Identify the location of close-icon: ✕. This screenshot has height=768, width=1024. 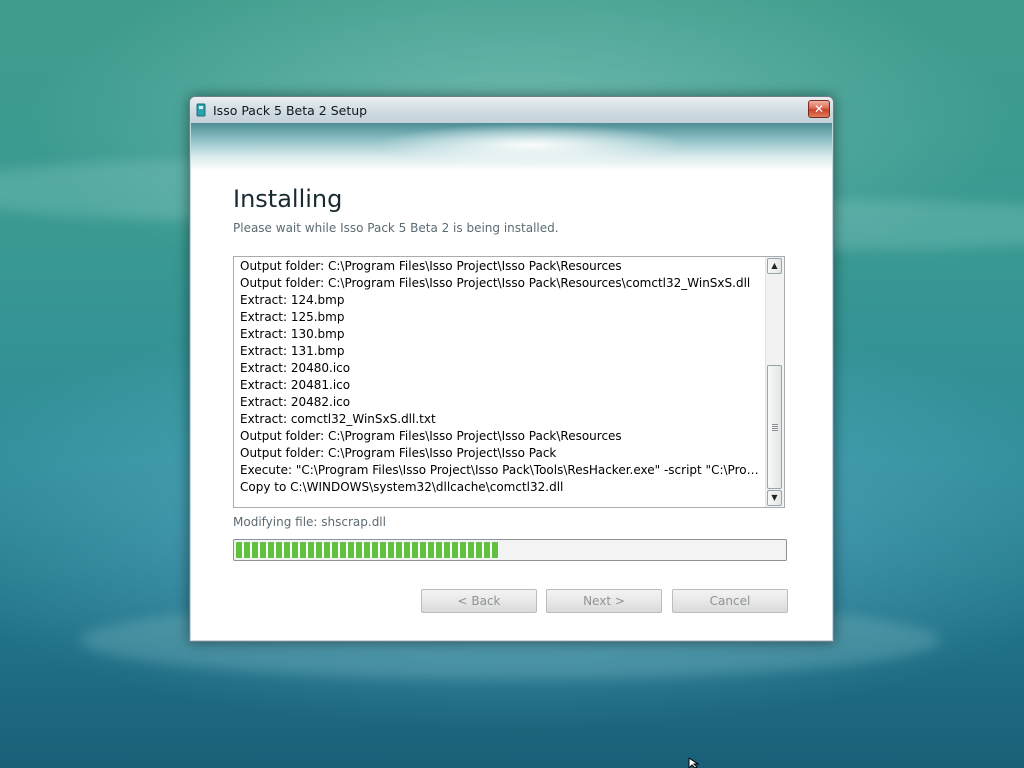
(819, 109).